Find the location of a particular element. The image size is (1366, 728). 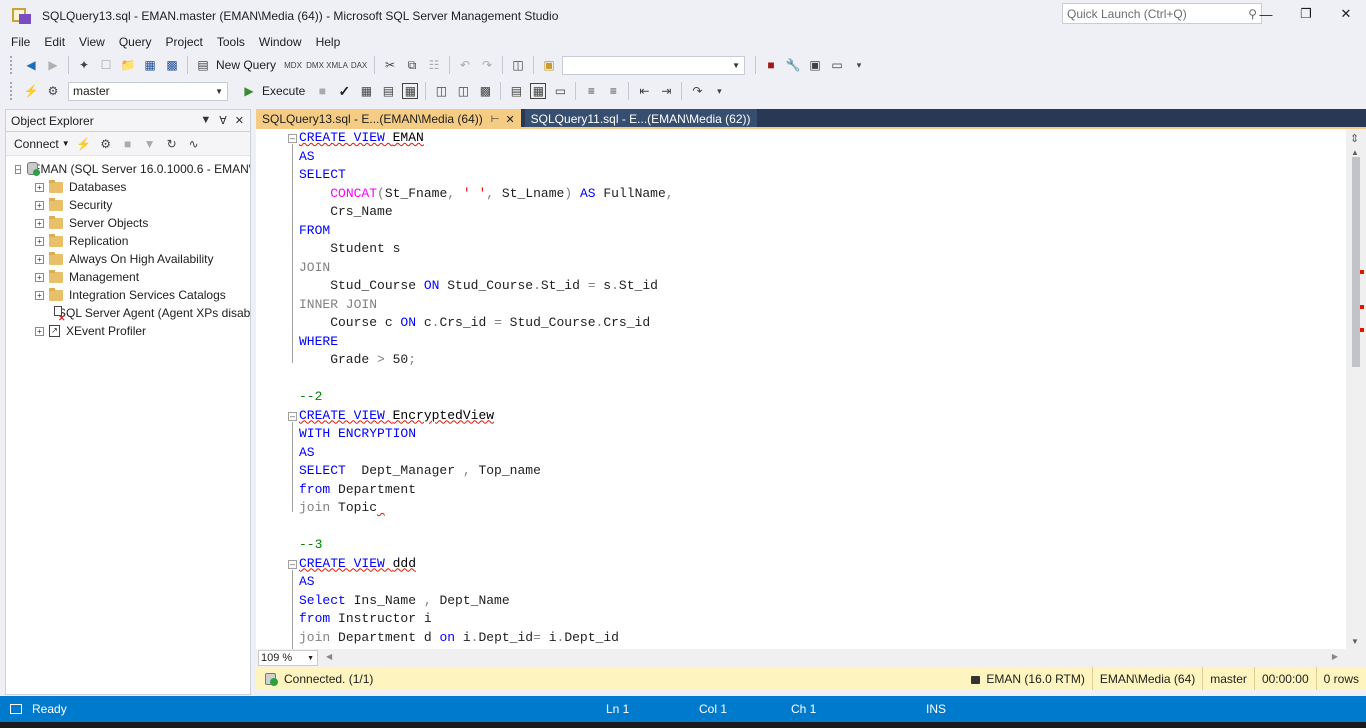

tab-sqlquery11: SQLQuery11.sql - E...(EMAN\Media (62)) is located at coordinates (640, 119).